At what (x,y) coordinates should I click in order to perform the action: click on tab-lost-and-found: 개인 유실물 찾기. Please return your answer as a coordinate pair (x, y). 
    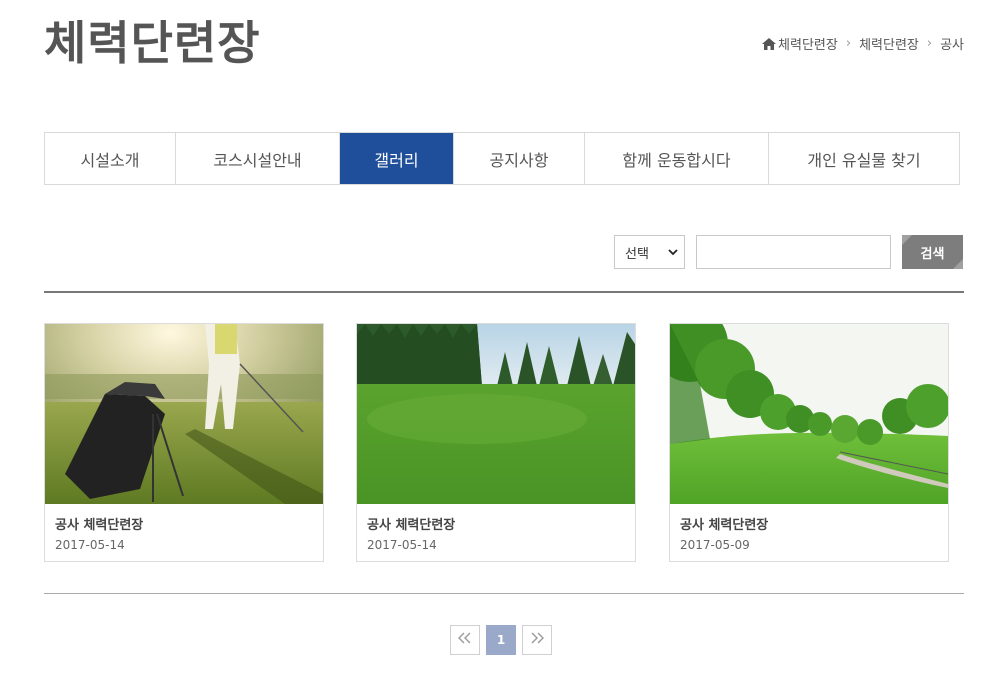
    Looking at the image, I should click on (864, 158).